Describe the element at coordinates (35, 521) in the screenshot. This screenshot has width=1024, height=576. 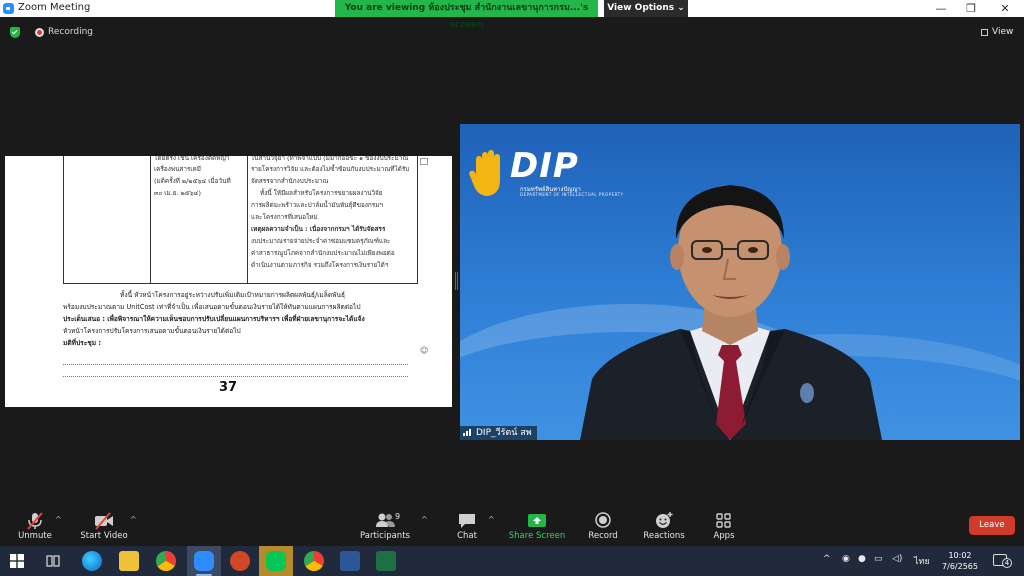
I see `microphone-muted-icon` at that location.